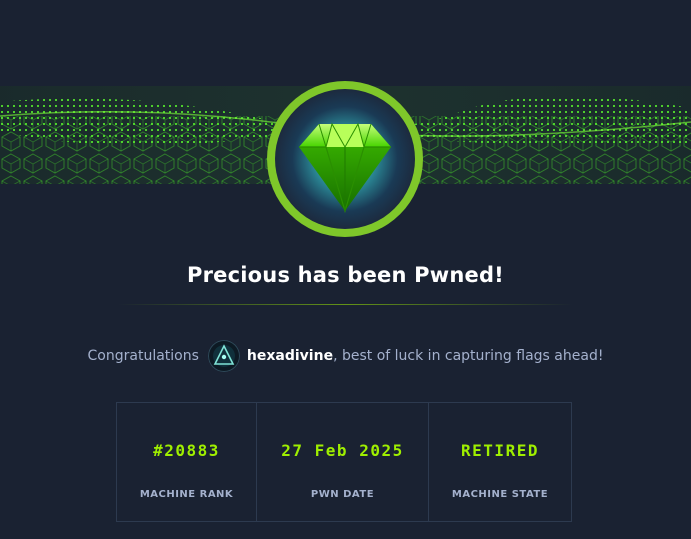  I want to click on machine-state-label: MACHINE STATE, so click(500, 494).